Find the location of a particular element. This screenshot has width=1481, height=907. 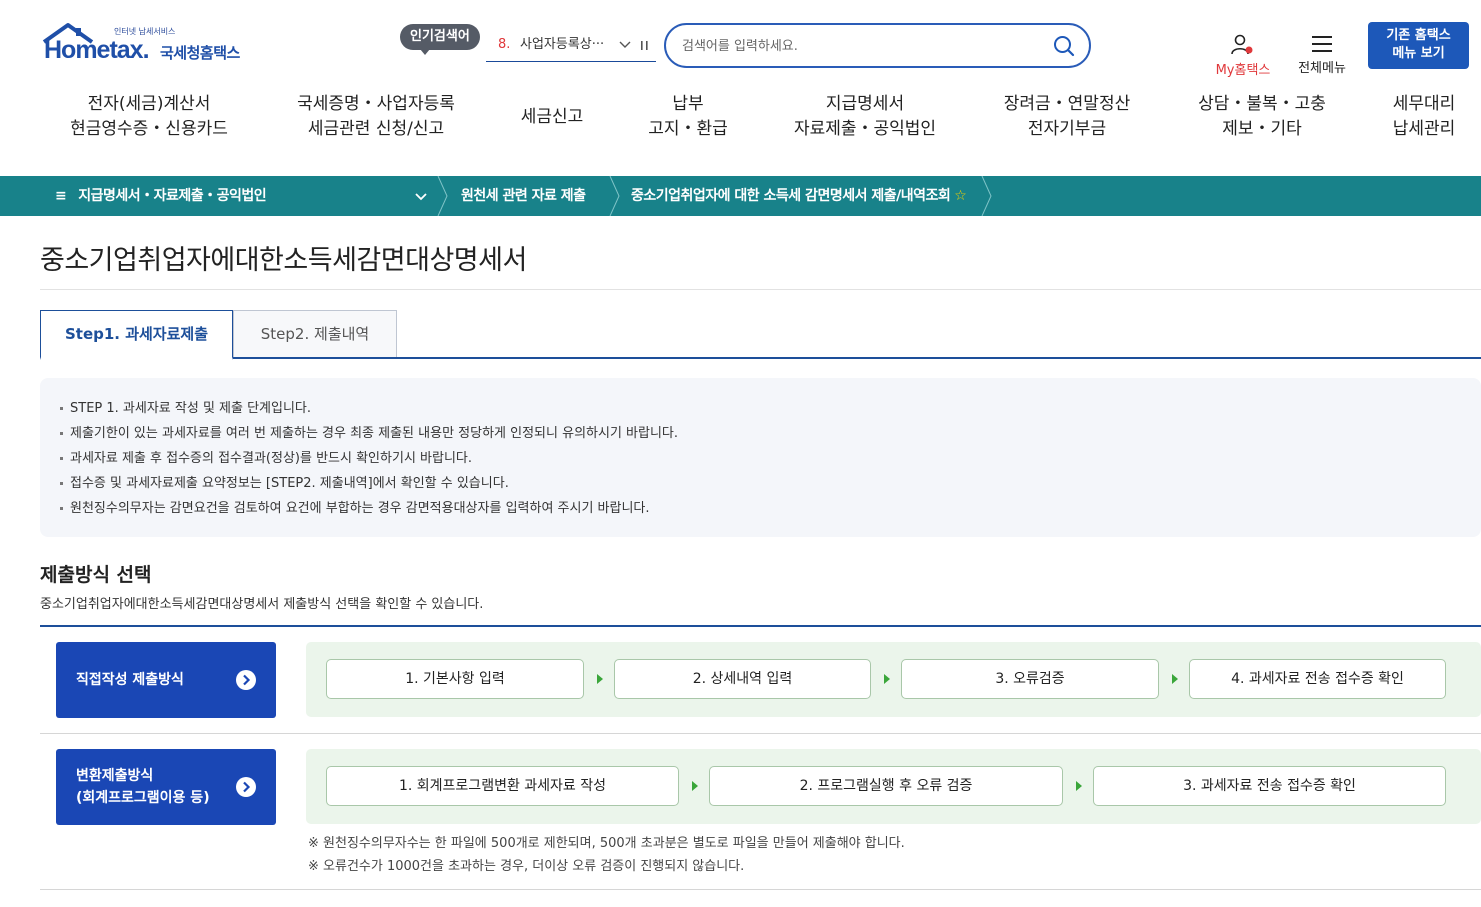

gnb-item-consult: 상담・불복・고충 제보・기타 is located at coordinates (1262, 117).